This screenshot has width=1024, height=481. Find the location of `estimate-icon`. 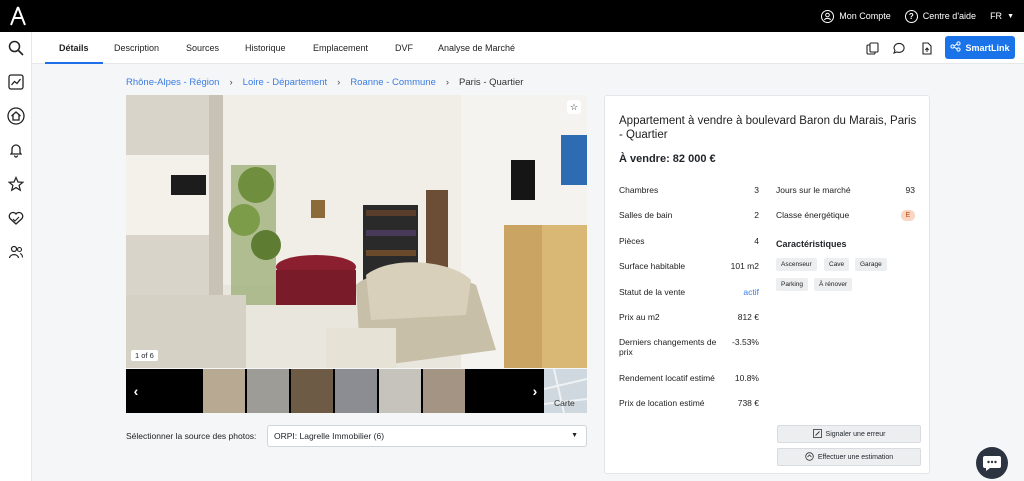

estimate-icon is located at coordinates (809, 457).